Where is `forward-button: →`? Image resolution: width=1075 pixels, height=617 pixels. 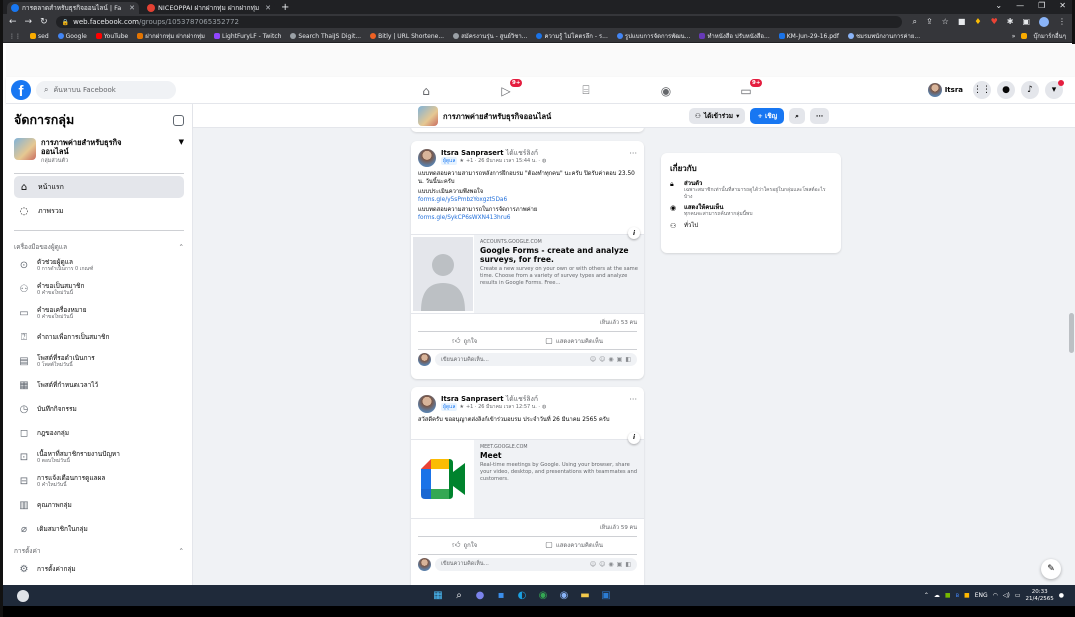
forward-button: → is located at coordinates (29, 22).